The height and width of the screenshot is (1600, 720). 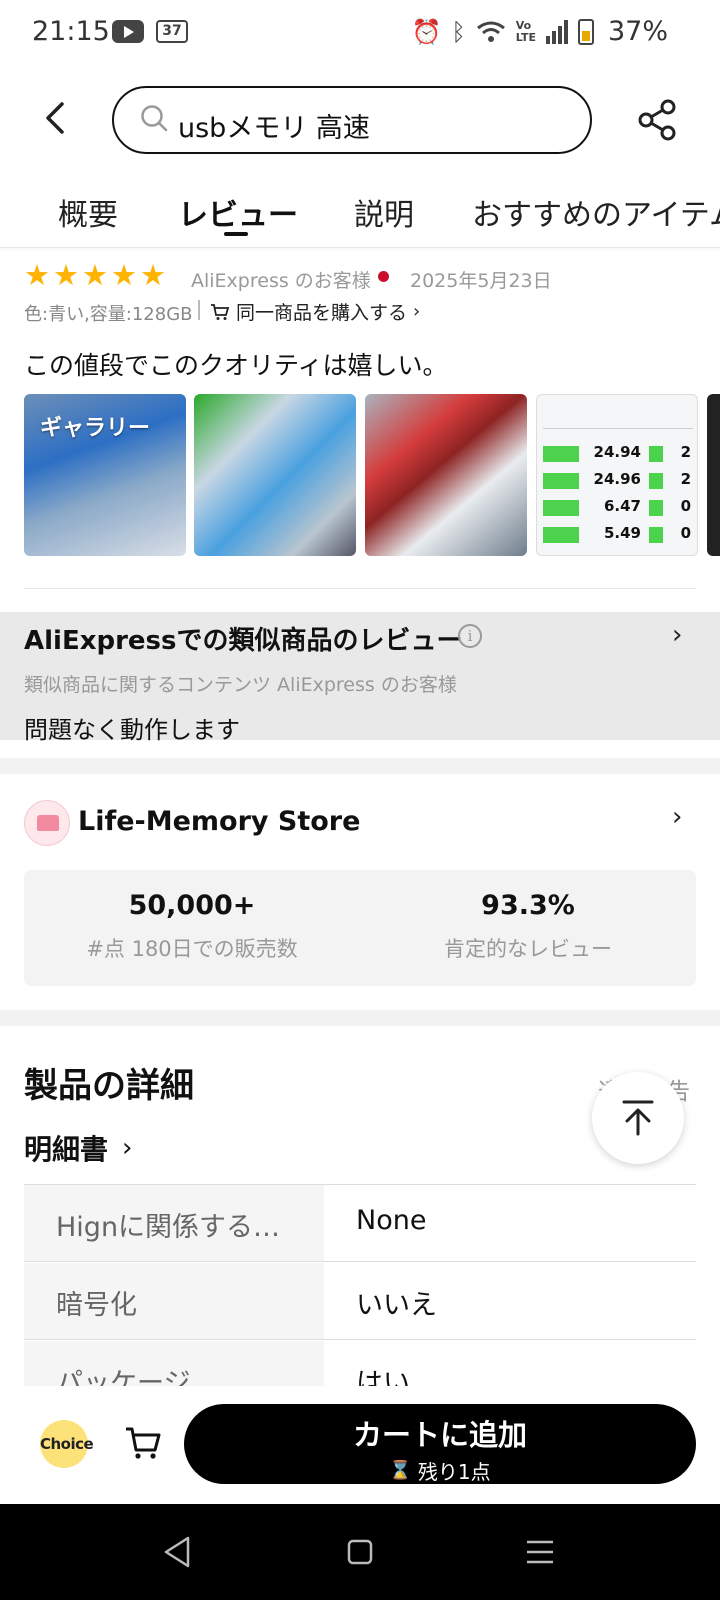 I want to click on review-date: 2025年5月23日, so click(x=481, y=281).